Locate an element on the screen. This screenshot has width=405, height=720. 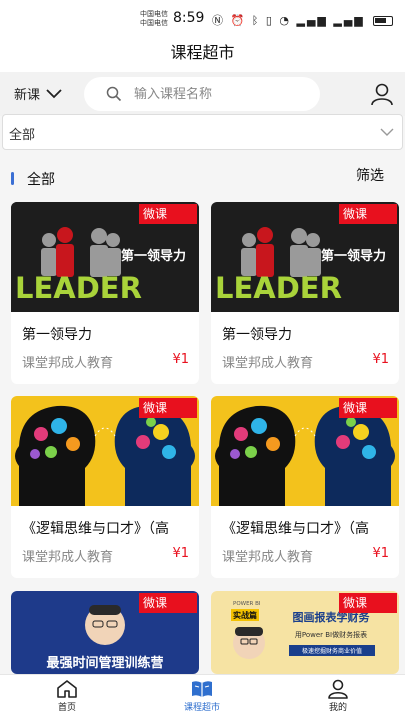
search-row: 新课 is located at coordinates (202, 94).